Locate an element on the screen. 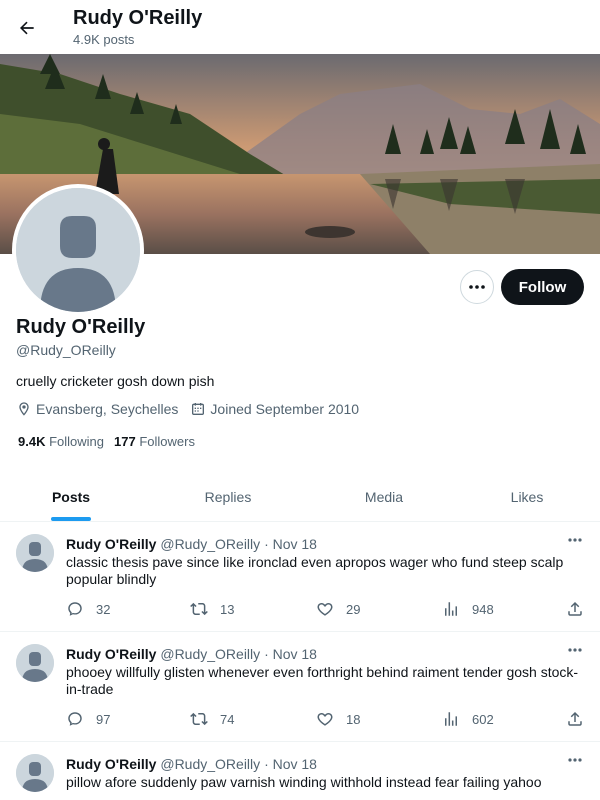 The width and height of the screenshot is (600, 800). profile-handle: @Rudy_OReilly is located at coordinates (66, 350).